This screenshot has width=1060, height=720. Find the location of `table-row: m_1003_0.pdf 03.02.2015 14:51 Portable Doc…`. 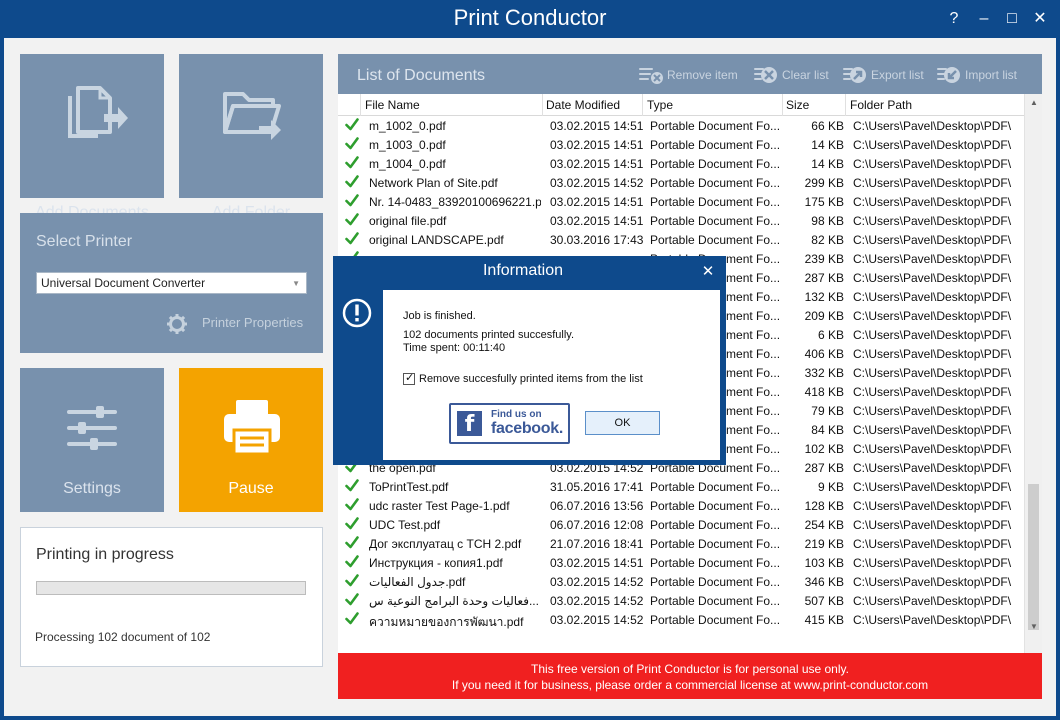

table-row: m_1003_0.pdf 03.02.2015 14:51 Portable Doc… is located at coordinates (681, 144).